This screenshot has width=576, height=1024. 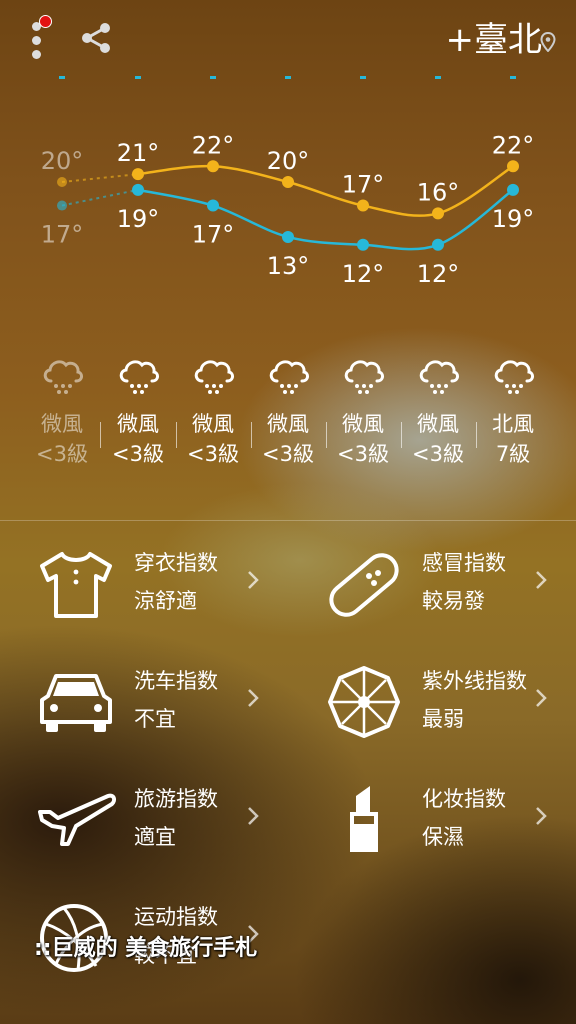 What do you see at coordinates (138, 153) in the screenshot?
I see `high-temp-label: 21°` at bounding box center [138, 153].